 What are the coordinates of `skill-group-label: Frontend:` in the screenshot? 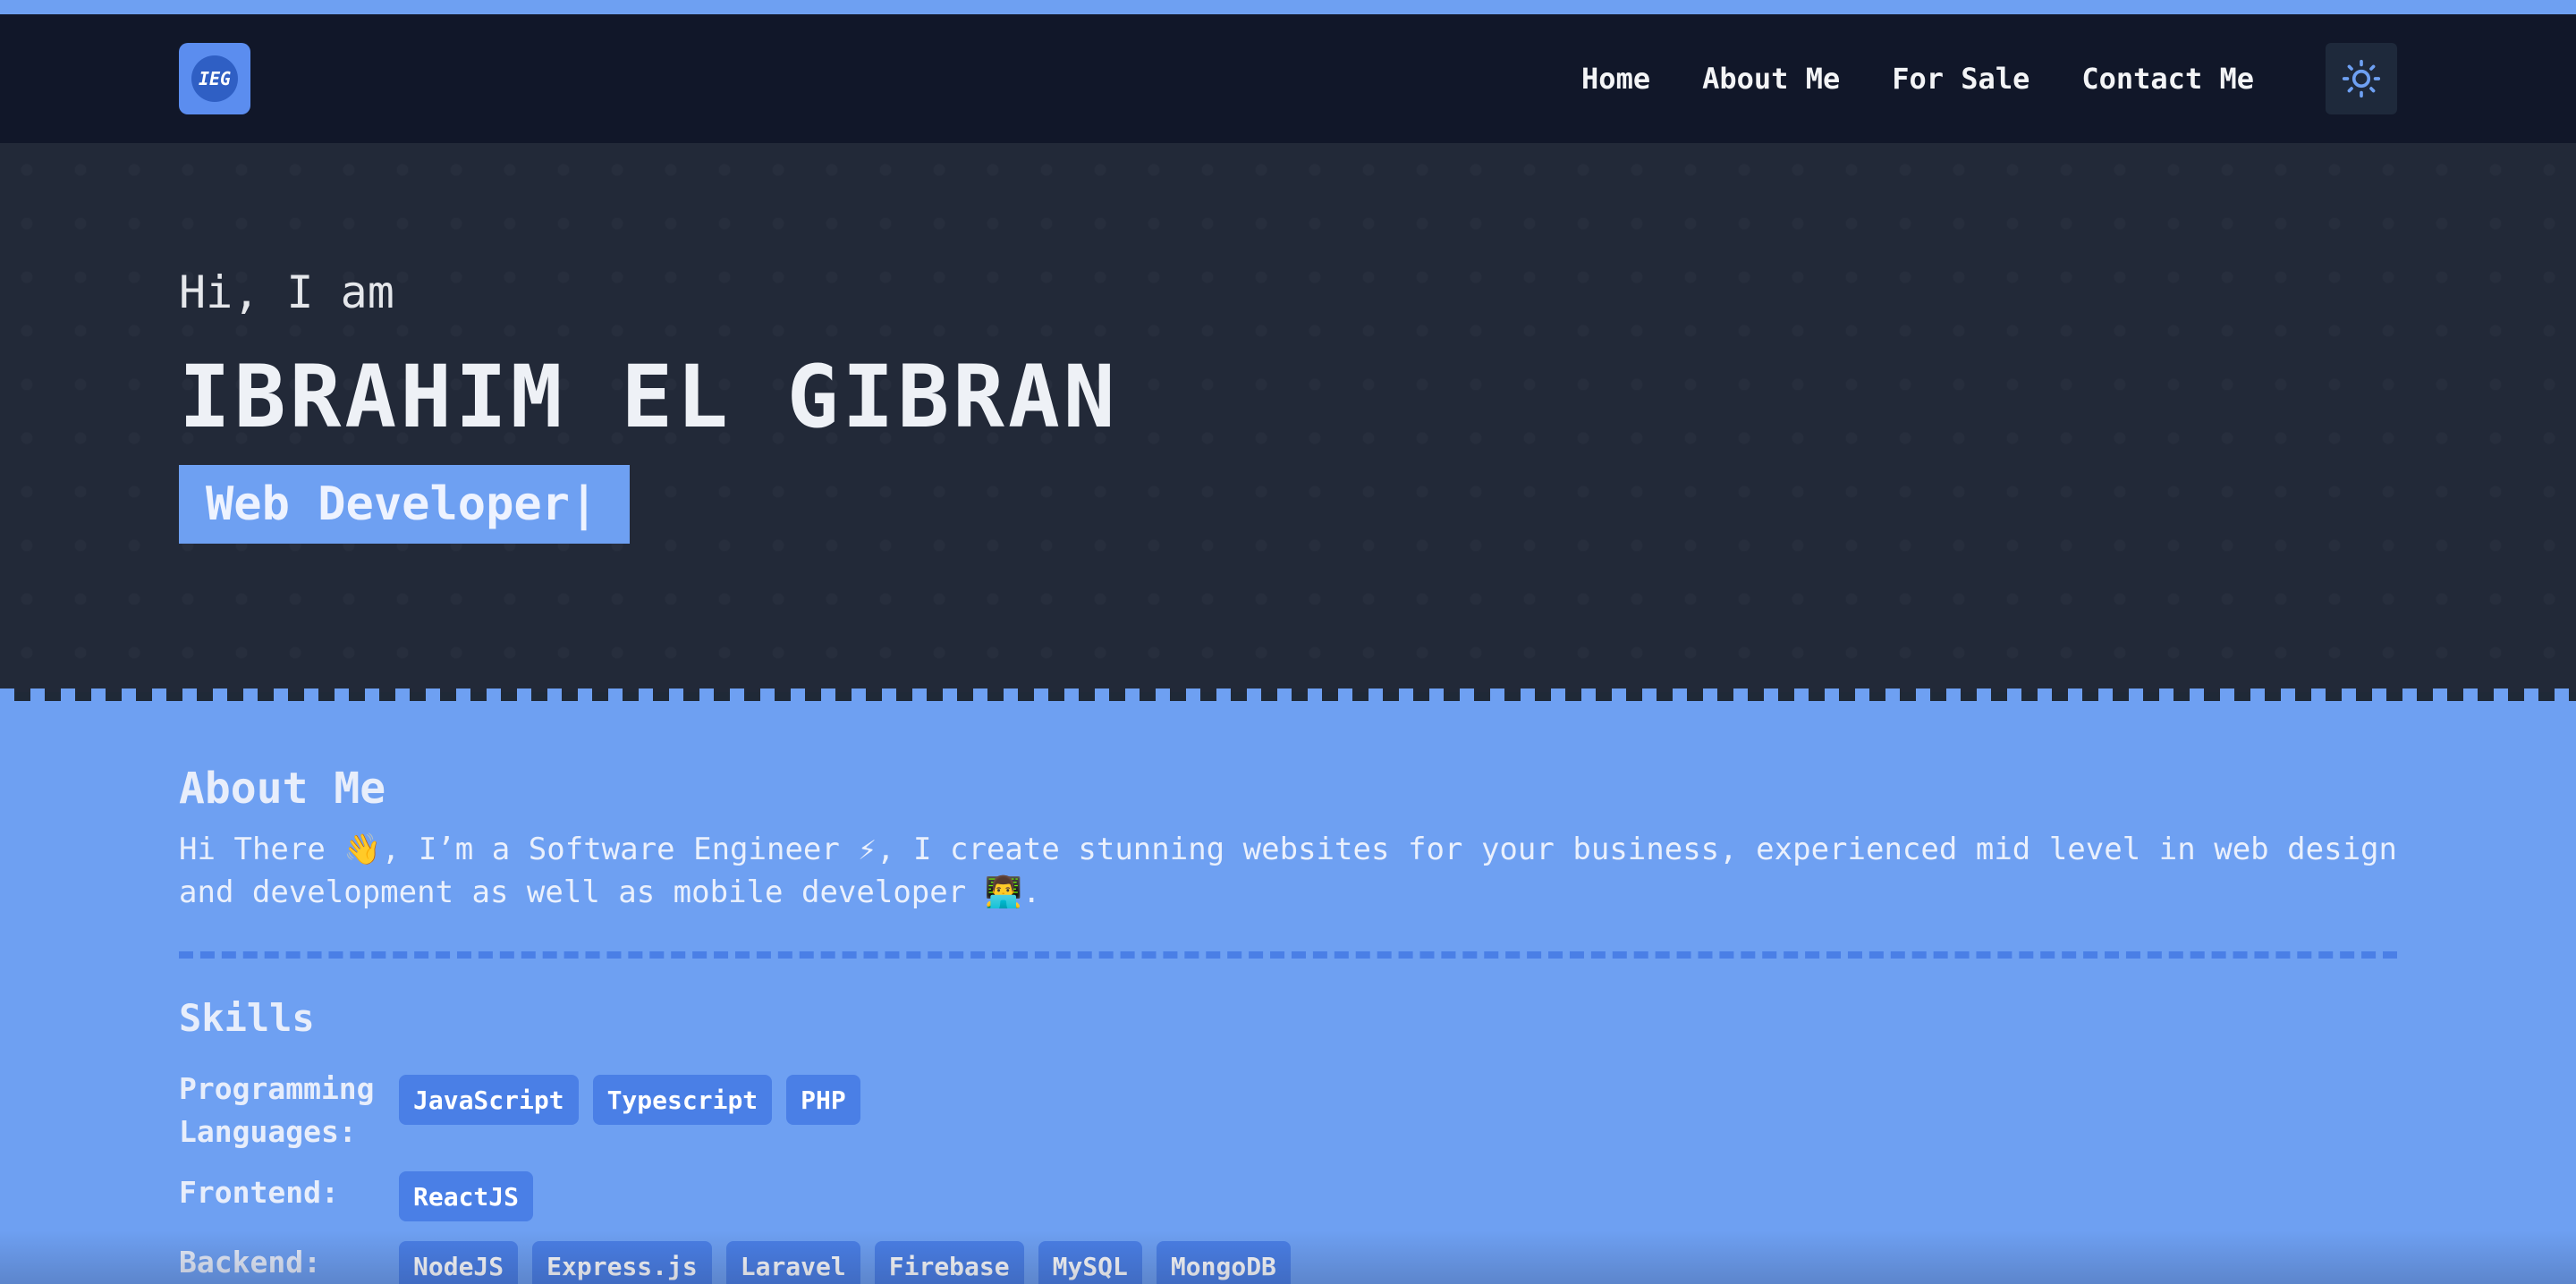 It's located at (259, 1193).